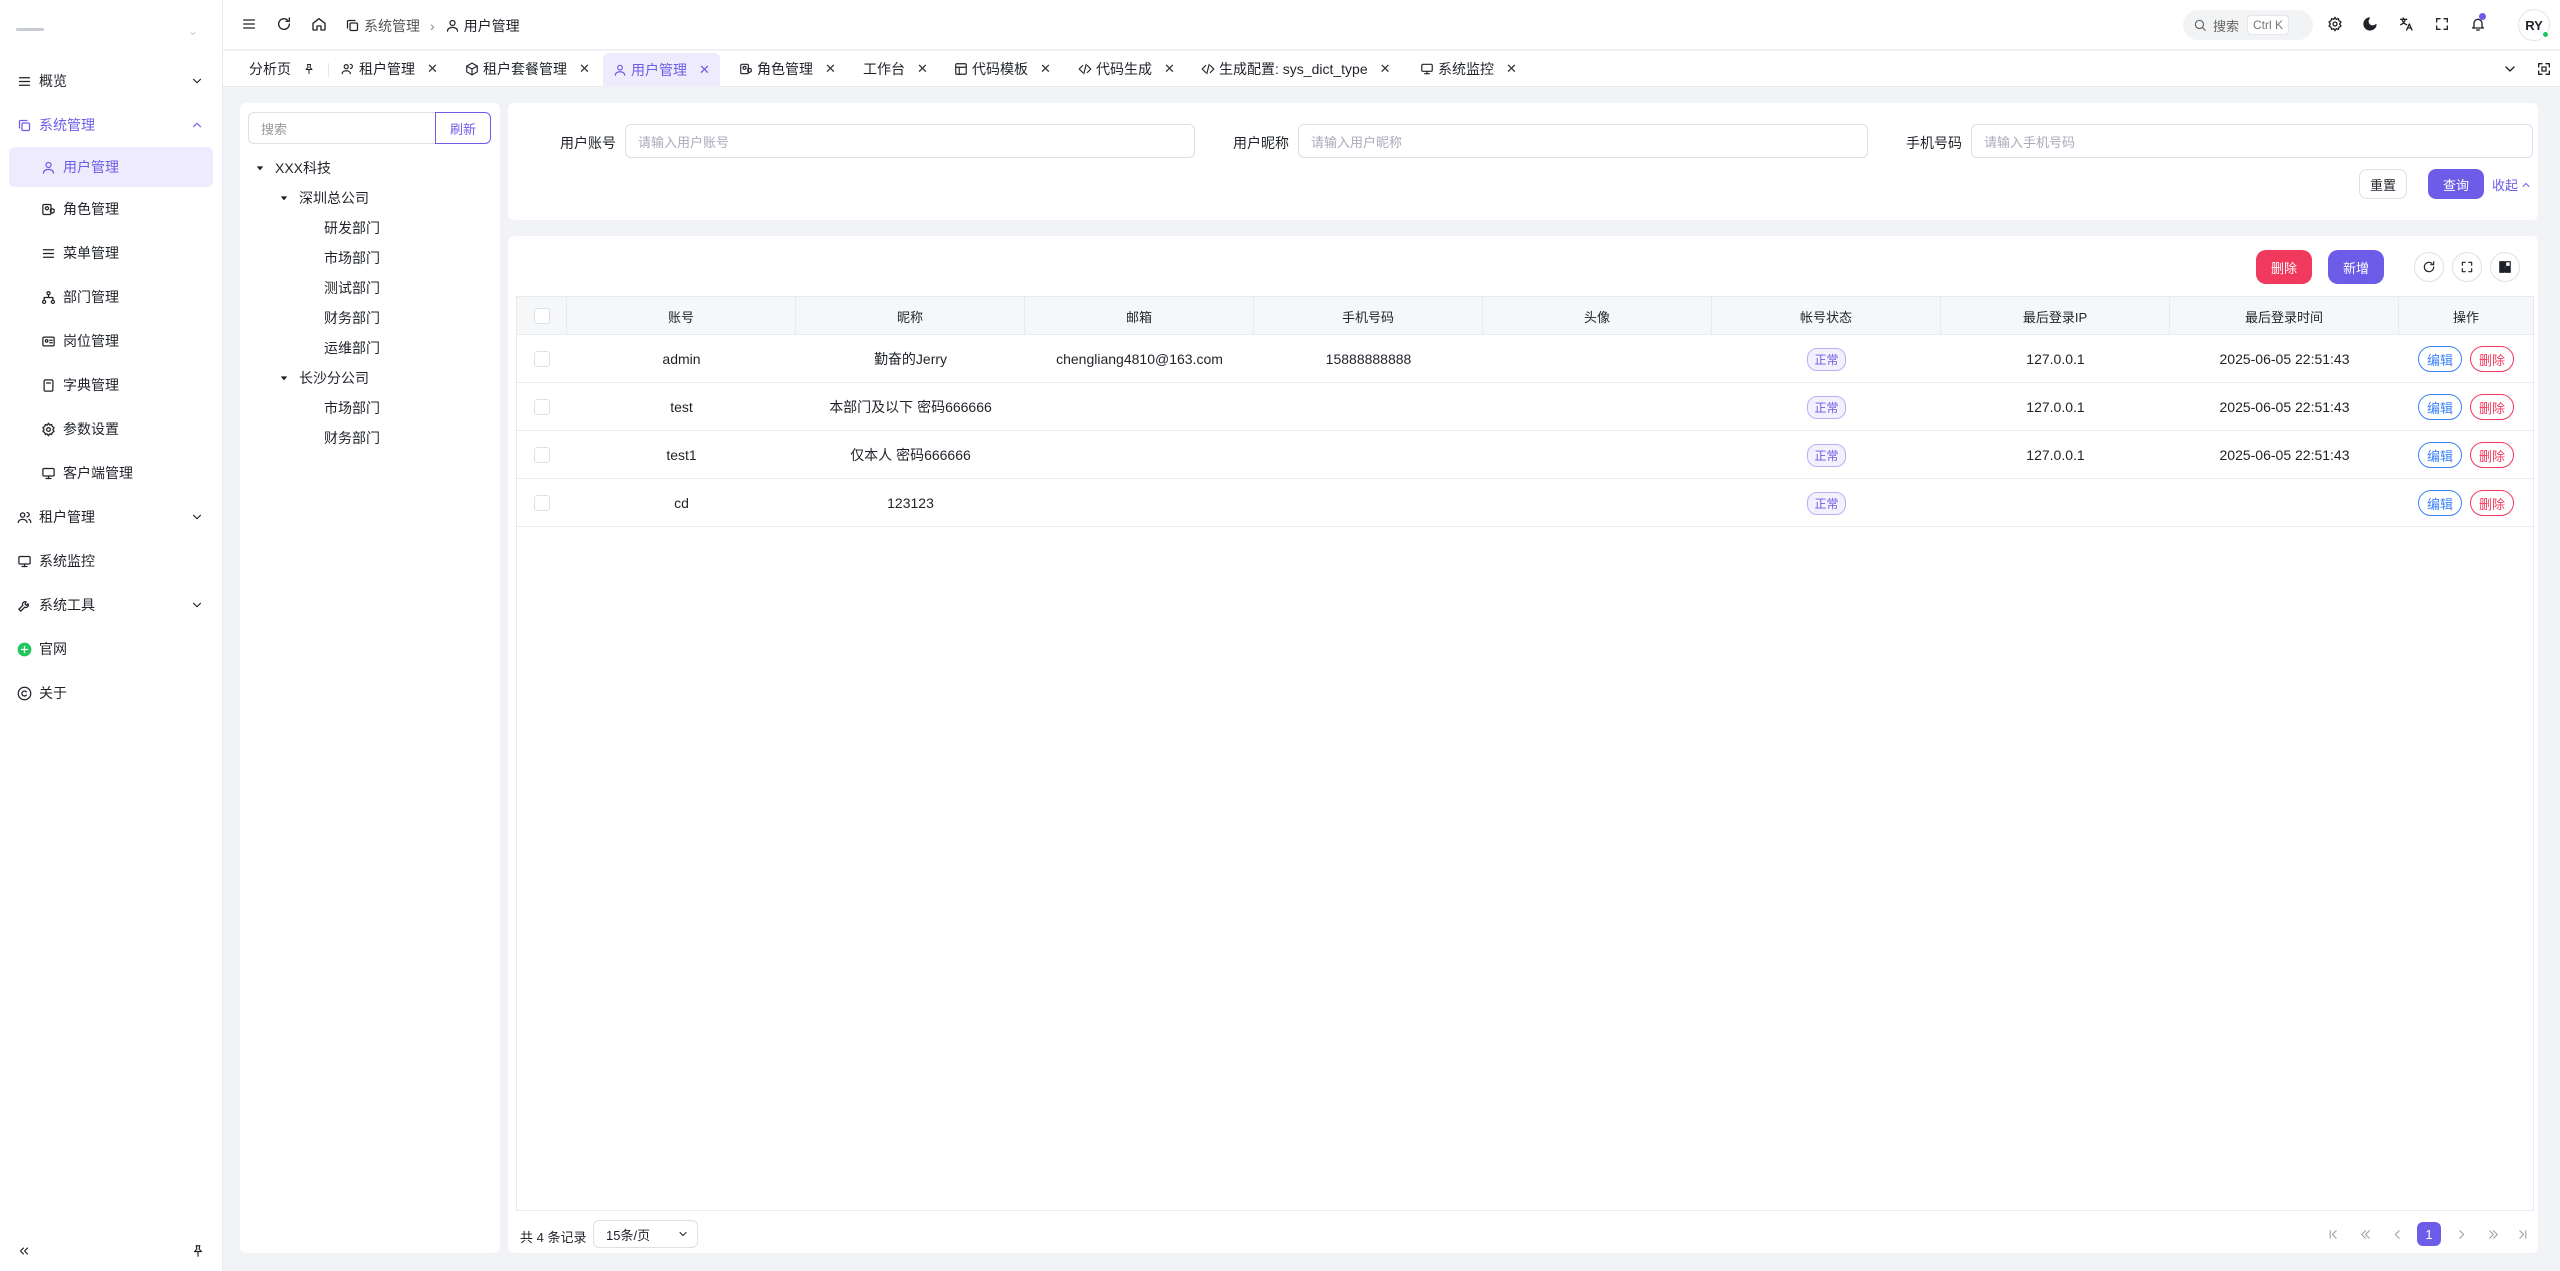  Describe the element at coordinates (111, 693) in the screenshot. I see `sidebar-item-about: 关于` at that location.